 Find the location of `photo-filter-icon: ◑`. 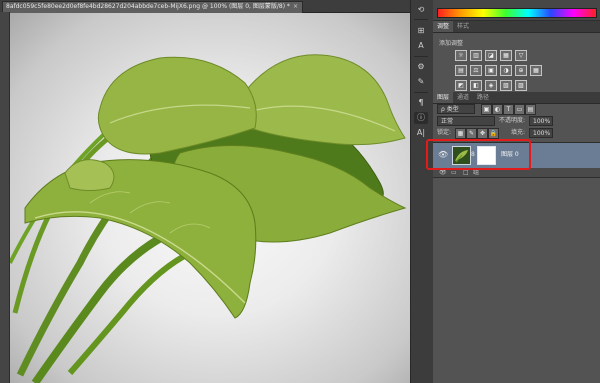

photo-filter-icon: ◑ is located at coordinates (506, 70).